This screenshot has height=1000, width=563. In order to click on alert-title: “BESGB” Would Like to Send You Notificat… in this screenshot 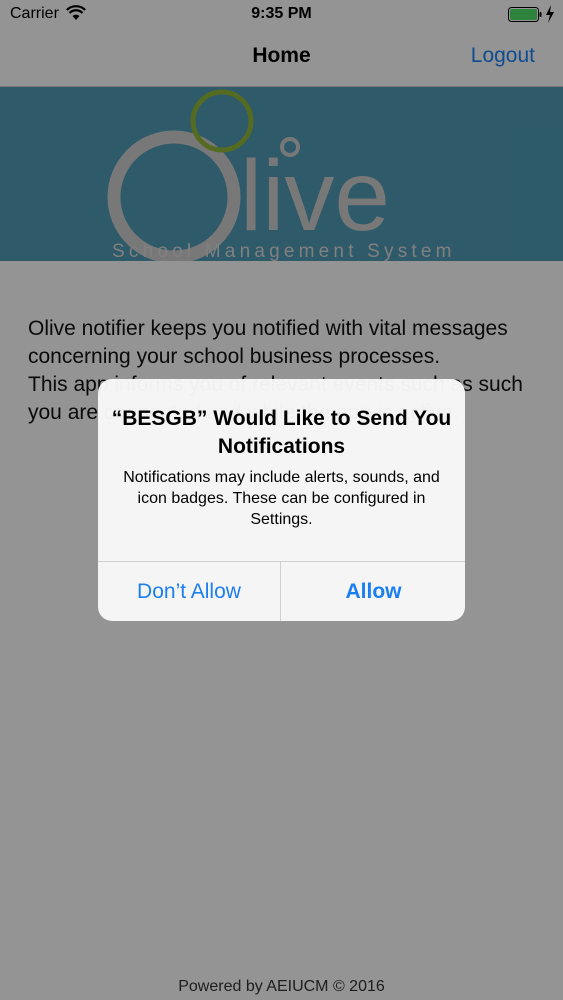, I will do `click(281, 432)`.